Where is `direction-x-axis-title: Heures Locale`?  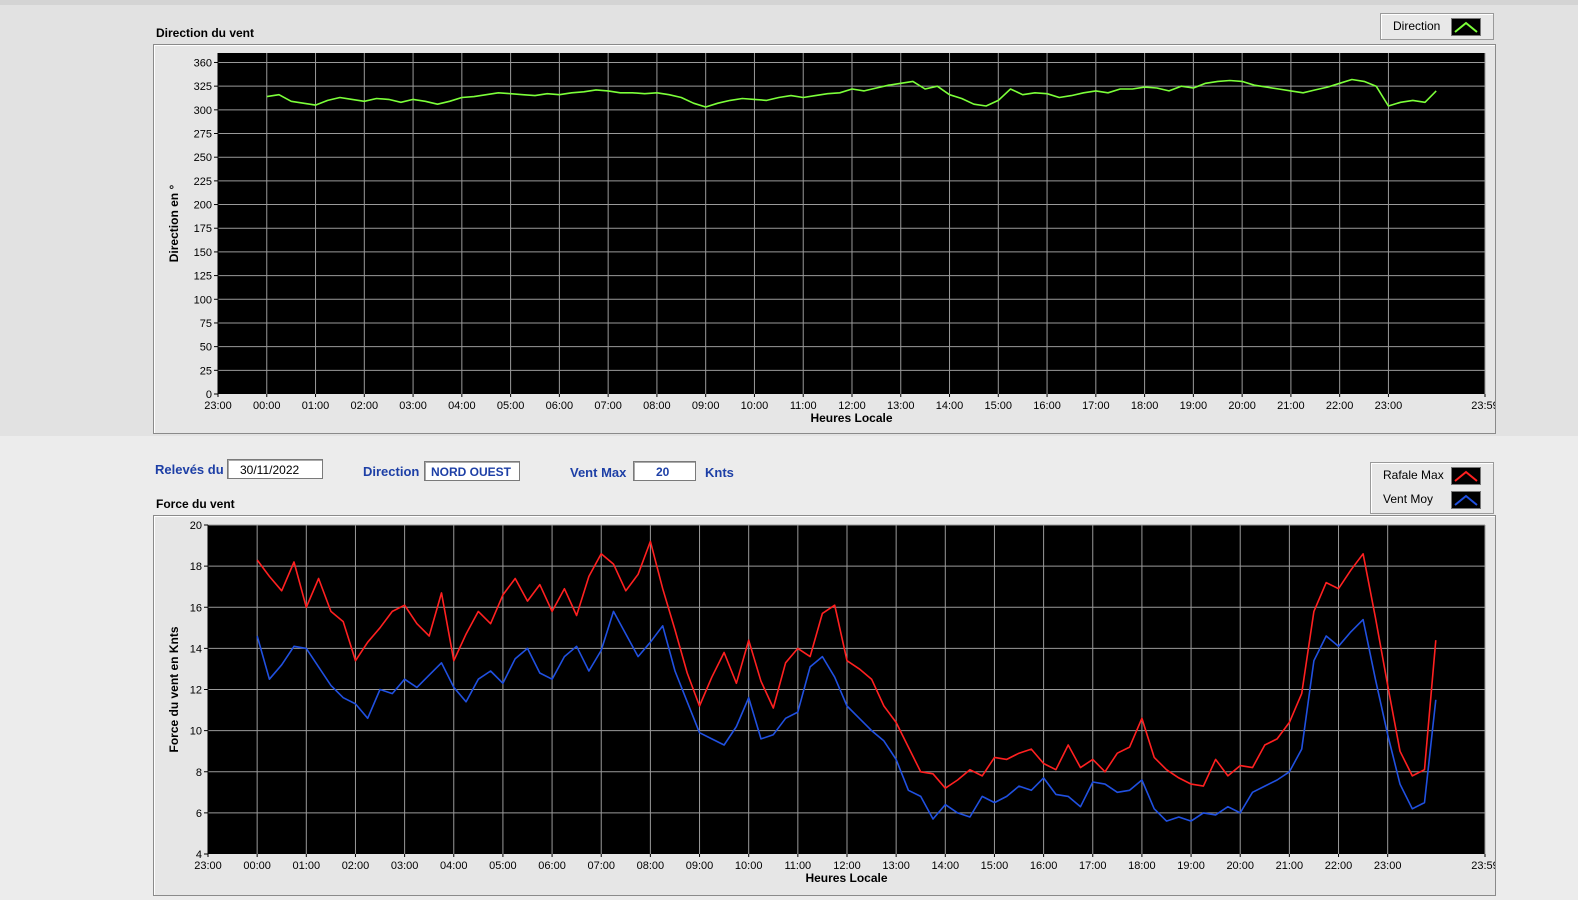
direction-x-axis-title: Heures Locale is located at coordinates (851, 418).